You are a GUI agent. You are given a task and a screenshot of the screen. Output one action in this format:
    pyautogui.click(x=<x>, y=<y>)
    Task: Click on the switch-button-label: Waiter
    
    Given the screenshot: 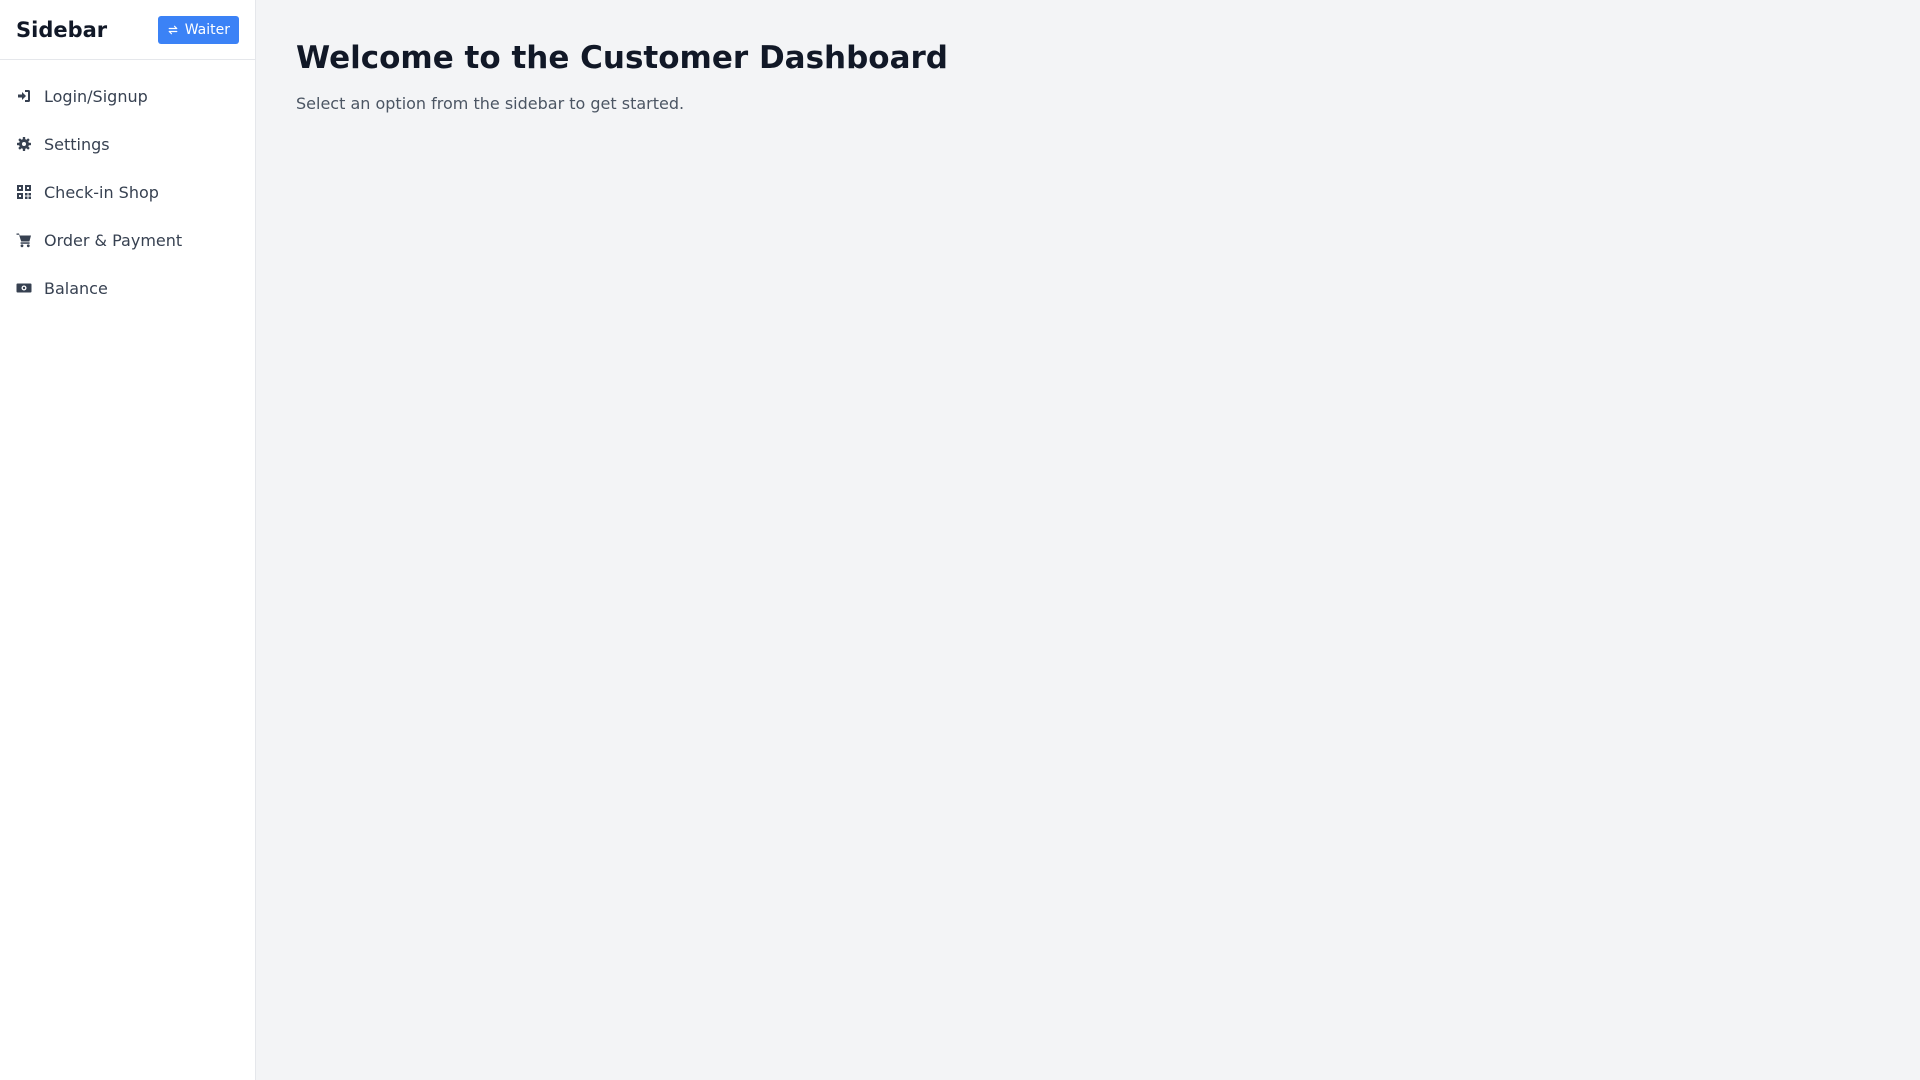 What is the action you would take?
    pyautogui.click(x=207, y=29)
    